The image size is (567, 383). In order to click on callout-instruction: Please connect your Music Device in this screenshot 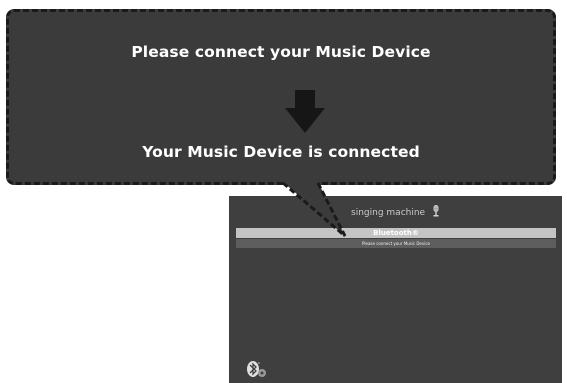, I will do `click(281, 52)`.